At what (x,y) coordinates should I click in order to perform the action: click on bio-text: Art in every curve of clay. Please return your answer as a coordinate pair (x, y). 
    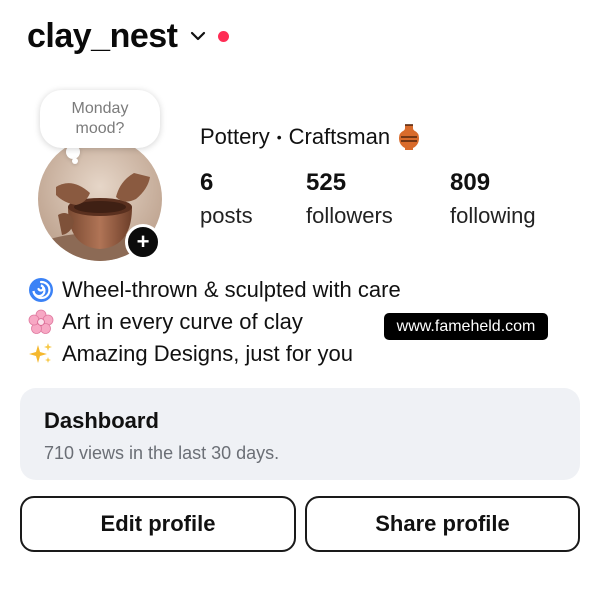
    Looking at the image, I should click on (182, 321).